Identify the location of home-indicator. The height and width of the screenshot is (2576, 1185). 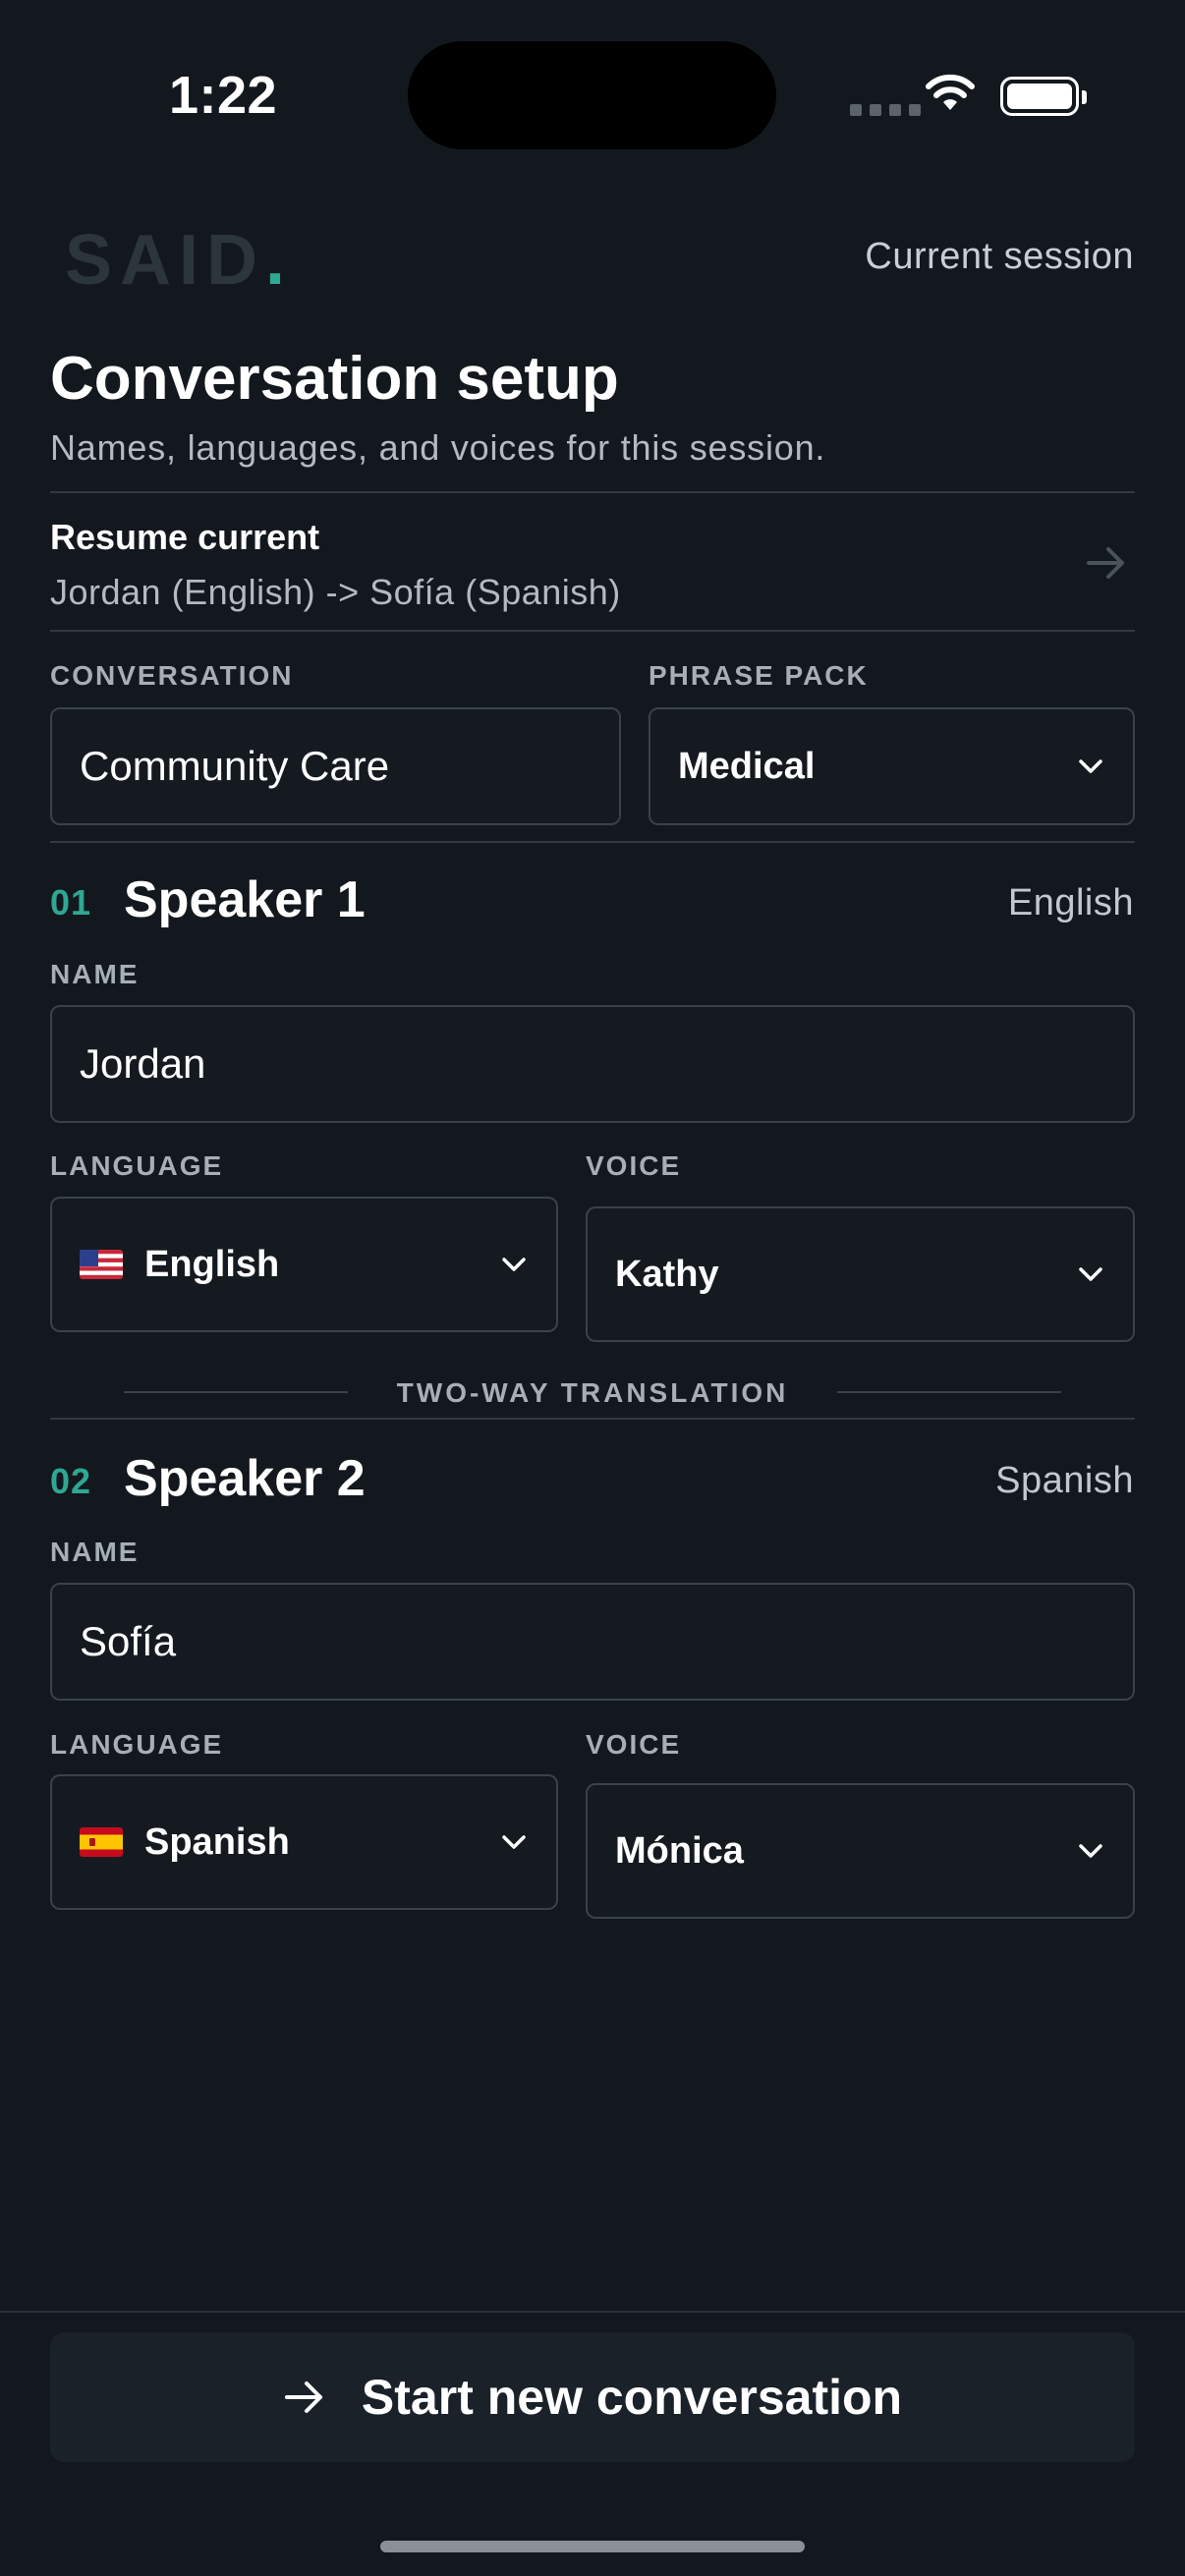
(592, 2546).